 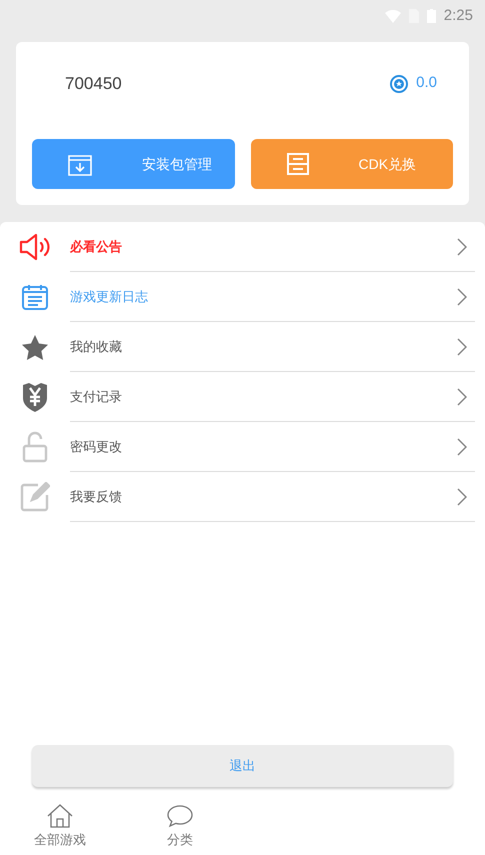 I want to click on yen-shield-icon, so click(x=35, y=397).